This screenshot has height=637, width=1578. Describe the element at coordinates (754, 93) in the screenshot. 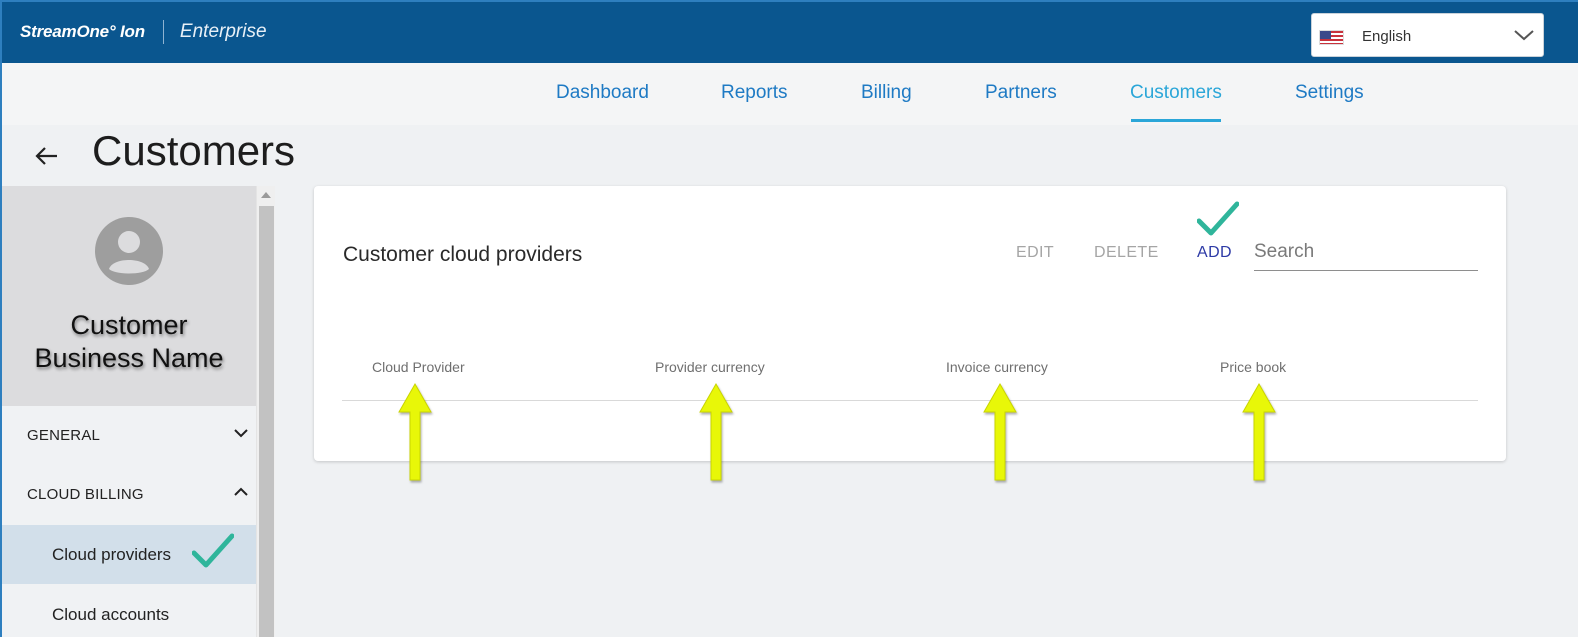

I see `nav-reports: Reports` at that location.